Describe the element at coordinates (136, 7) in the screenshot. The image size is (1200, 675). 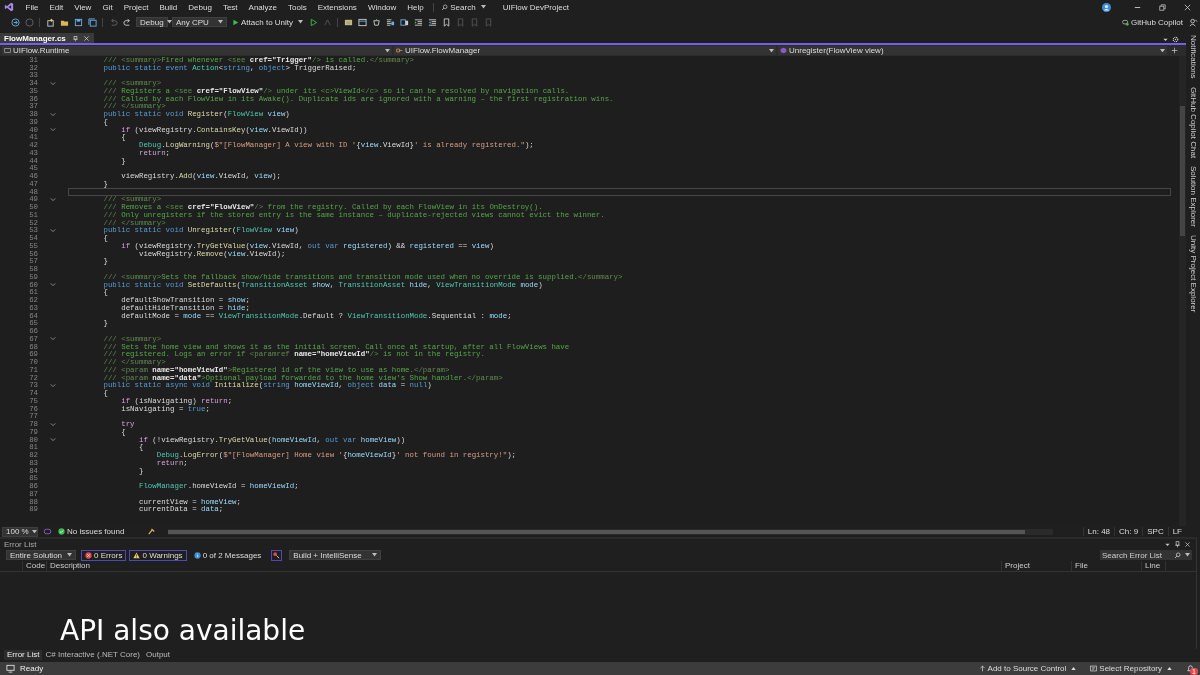
I see `menu-item: Project` at that location.